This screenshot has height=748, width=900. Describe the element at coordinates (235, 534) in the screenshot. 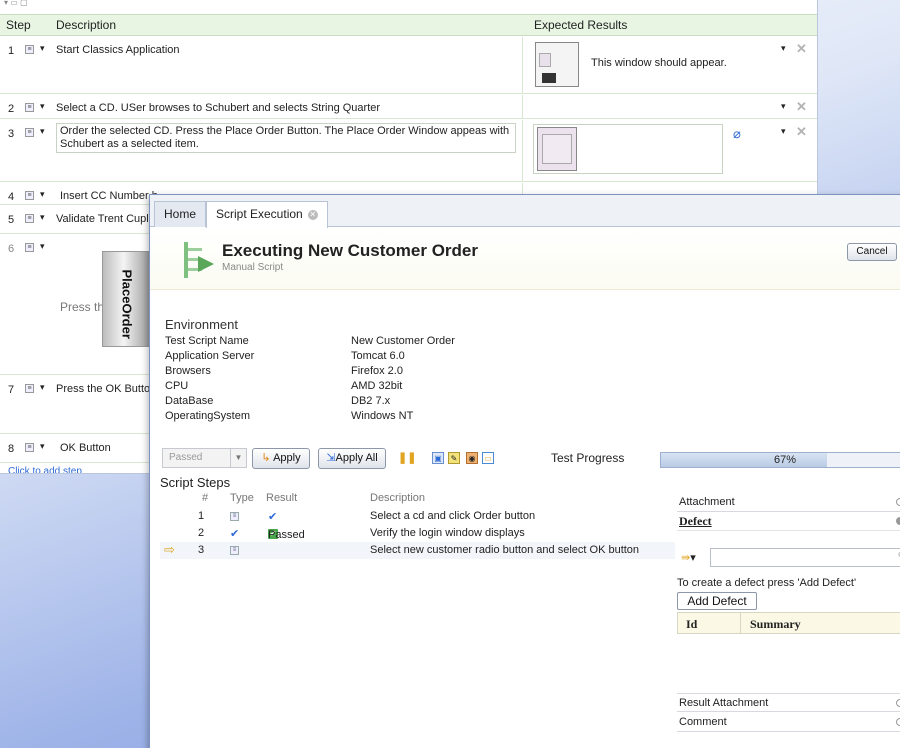

I see `check-icon: ✔` at that location.